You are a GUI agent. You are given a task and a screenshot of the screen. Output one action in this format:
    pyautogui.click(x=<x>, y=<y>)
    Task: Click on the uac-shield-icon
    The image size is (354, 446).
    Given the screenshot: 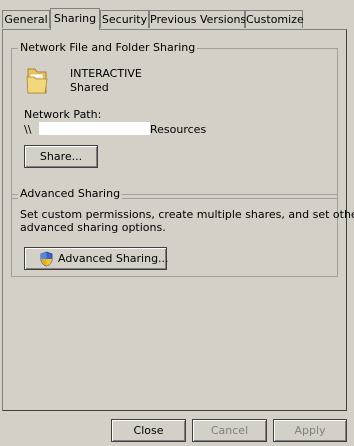 What is the action you would take?
    pyautogui.click(x=46, y=259)
    